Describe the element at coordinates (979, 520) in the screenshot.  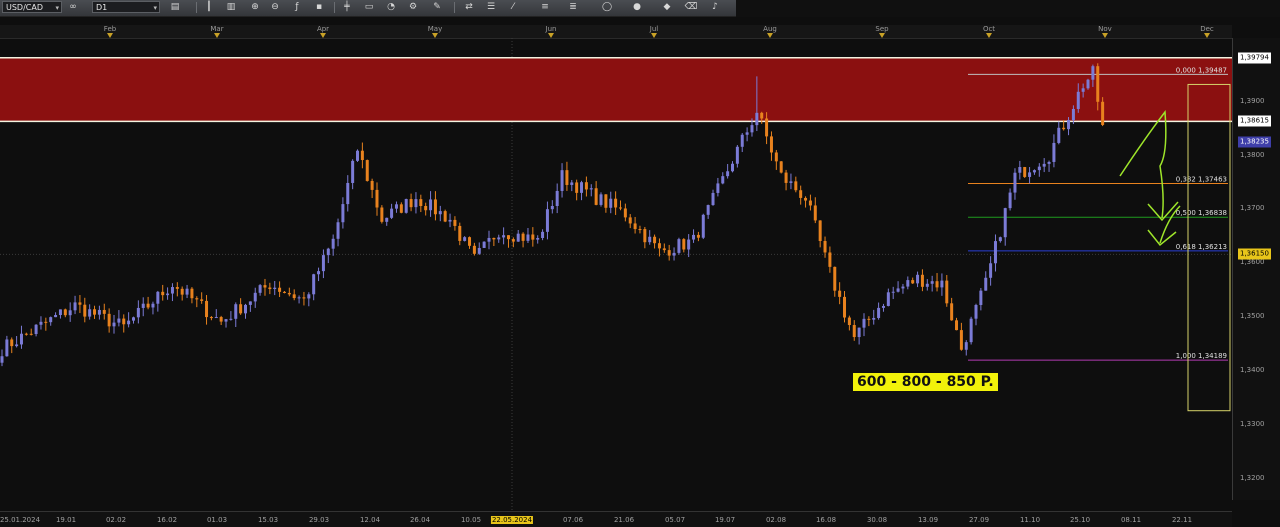
I see `date-tick: 27.09` at that location.